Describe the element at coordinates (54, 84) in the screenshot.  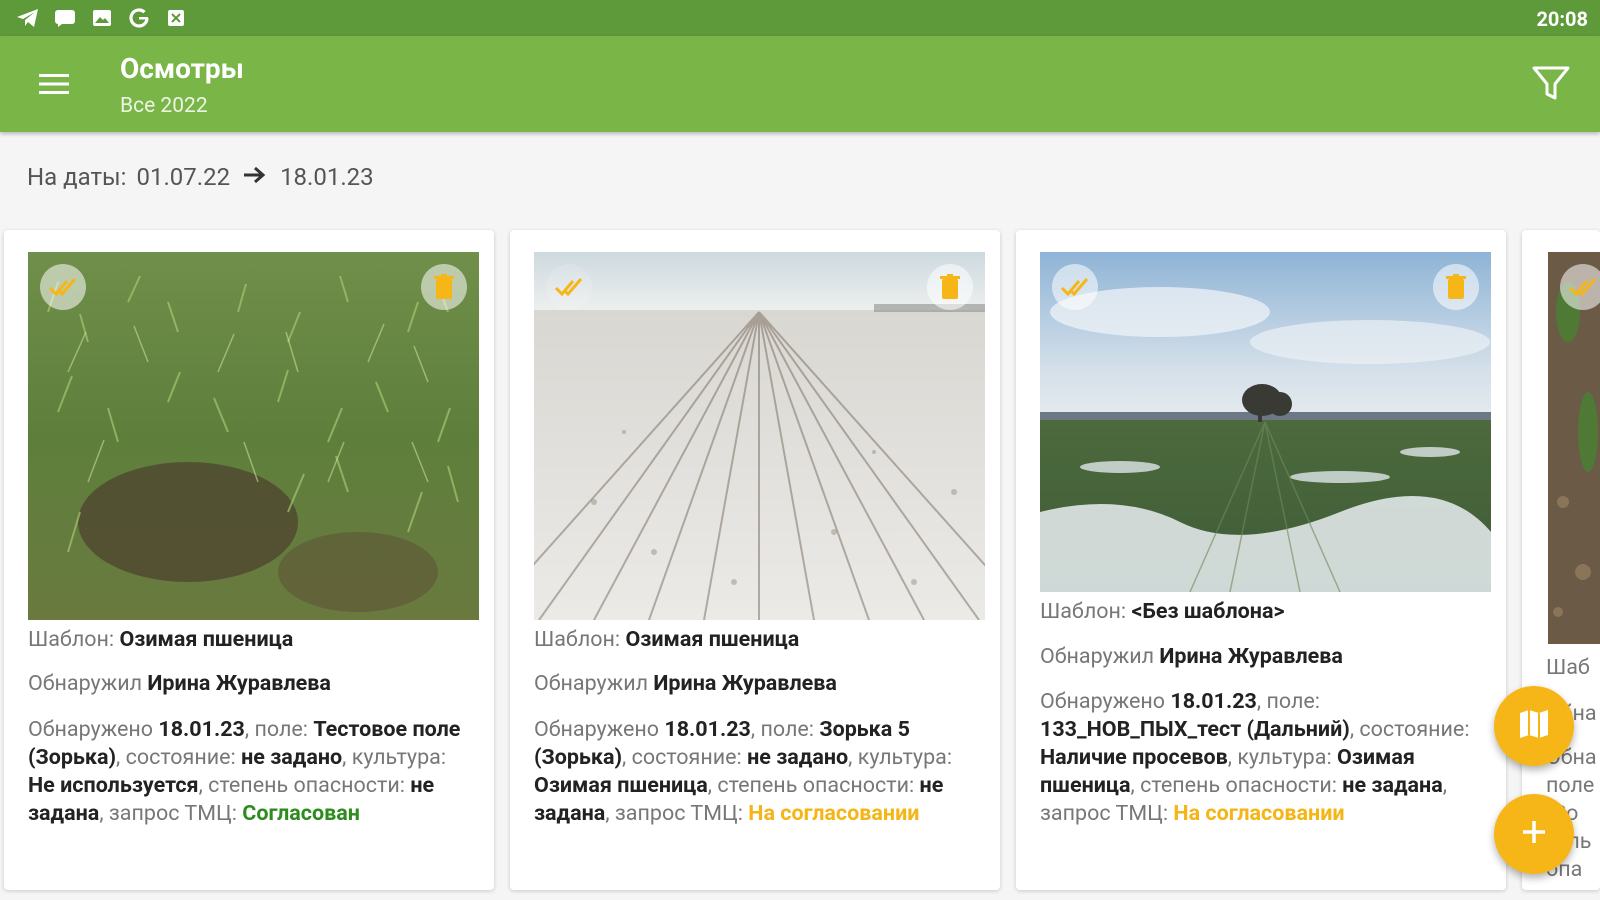
I see `menu-icon` at that location.